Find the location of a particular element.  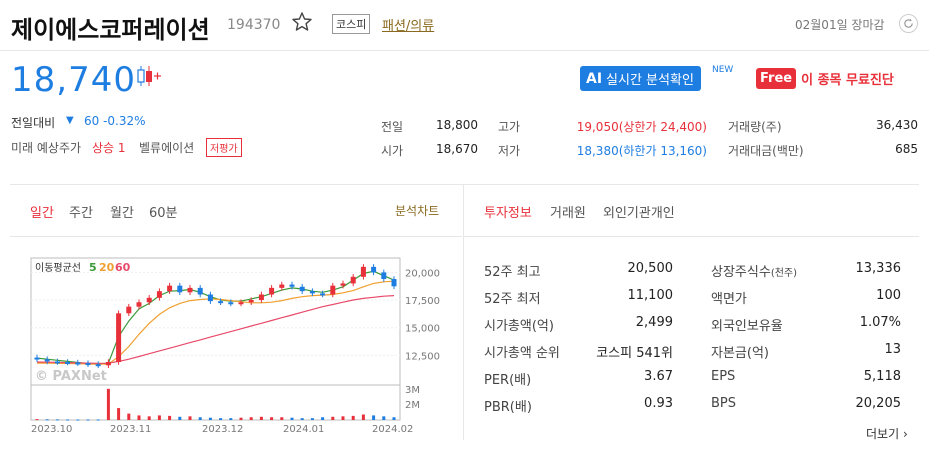

high-label: 고가 is located at coordinates (509, 127).